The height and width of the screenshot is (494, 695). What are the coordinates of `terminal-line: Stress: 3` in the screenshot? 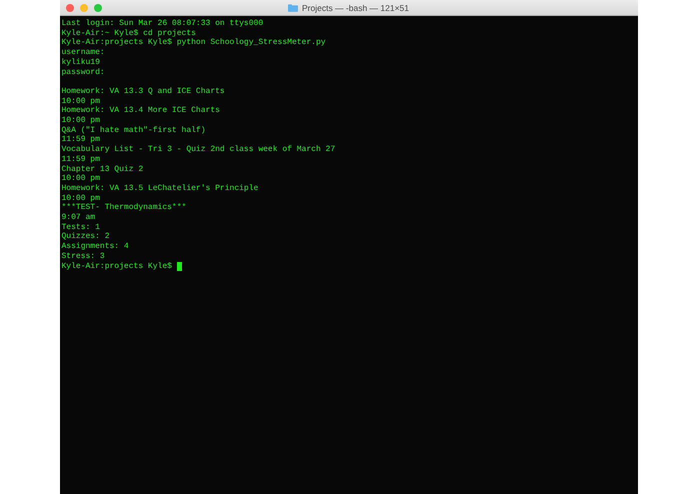 It's located at (83, 257).